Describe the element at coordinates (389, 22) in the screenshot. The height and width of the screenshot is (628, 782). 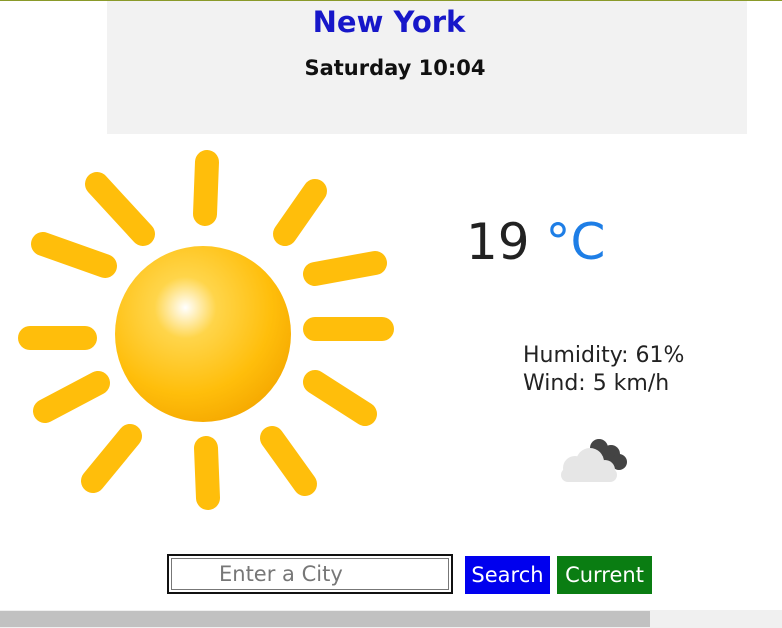
I see `city-name: New York` at that location.